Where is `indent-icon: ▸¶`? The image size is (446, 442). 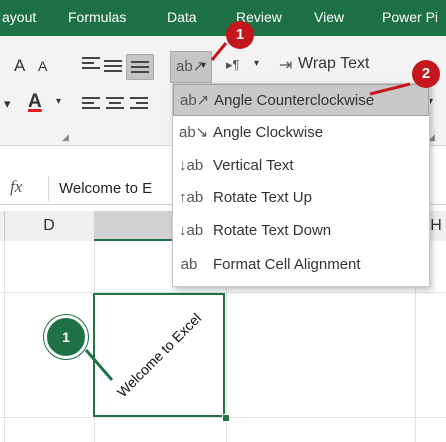 indent-icon: ▸¶ is located at coordinates (233, 65).